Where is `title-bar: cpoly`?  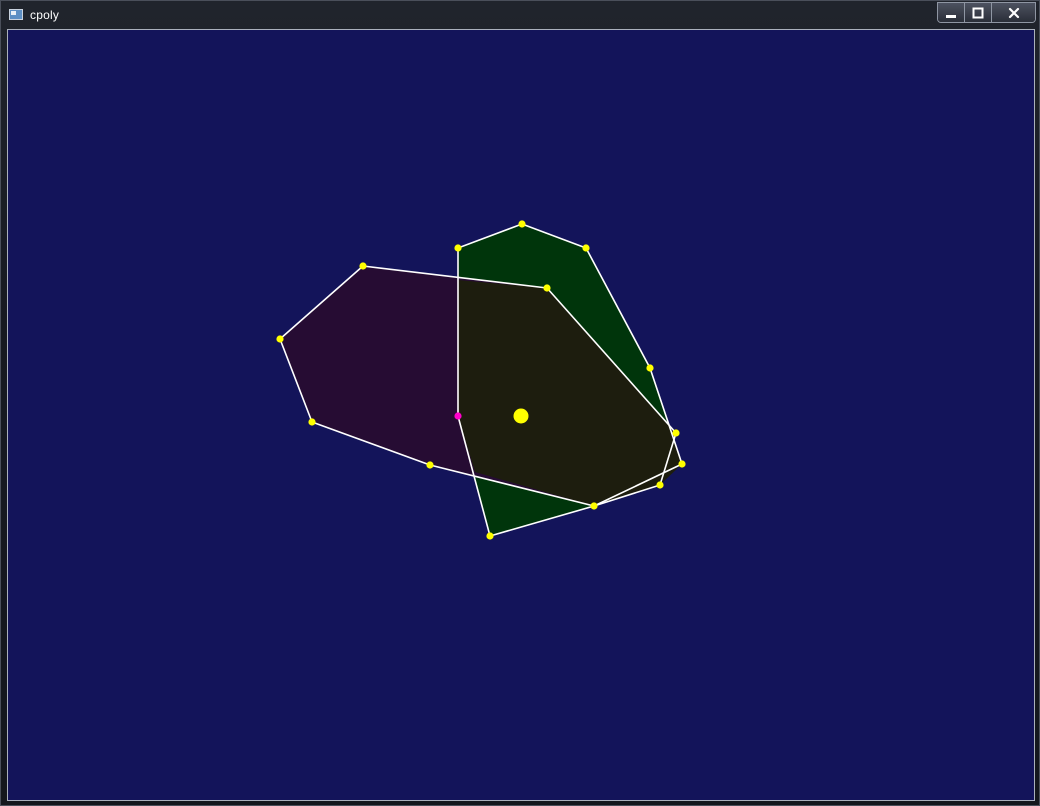 title-bar: cpoly is located at coordinates (520, 15).